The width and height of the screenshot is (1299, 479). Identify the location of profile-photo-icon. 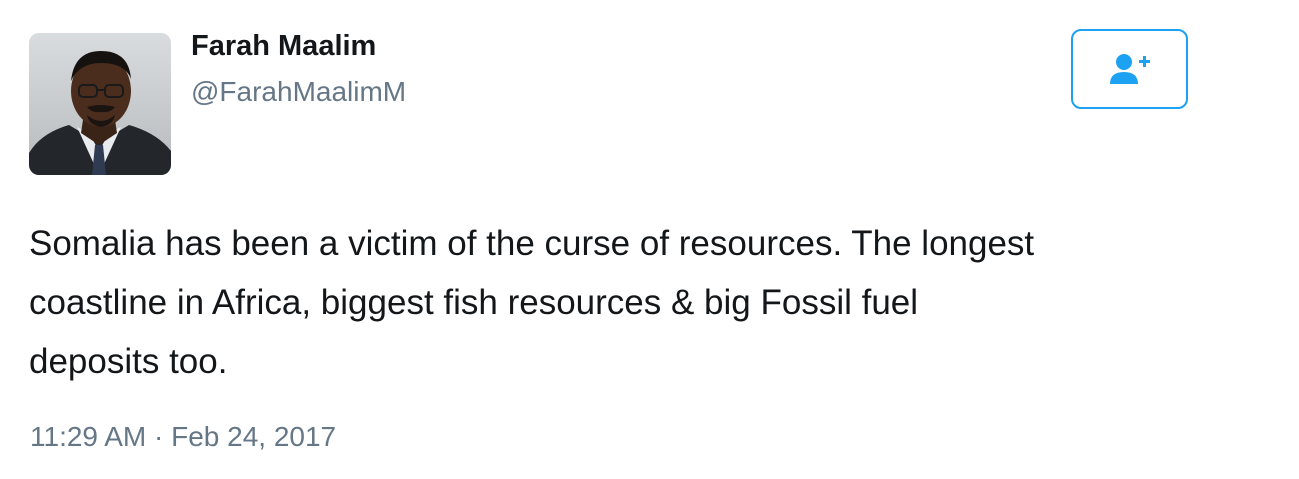
(100, 113).